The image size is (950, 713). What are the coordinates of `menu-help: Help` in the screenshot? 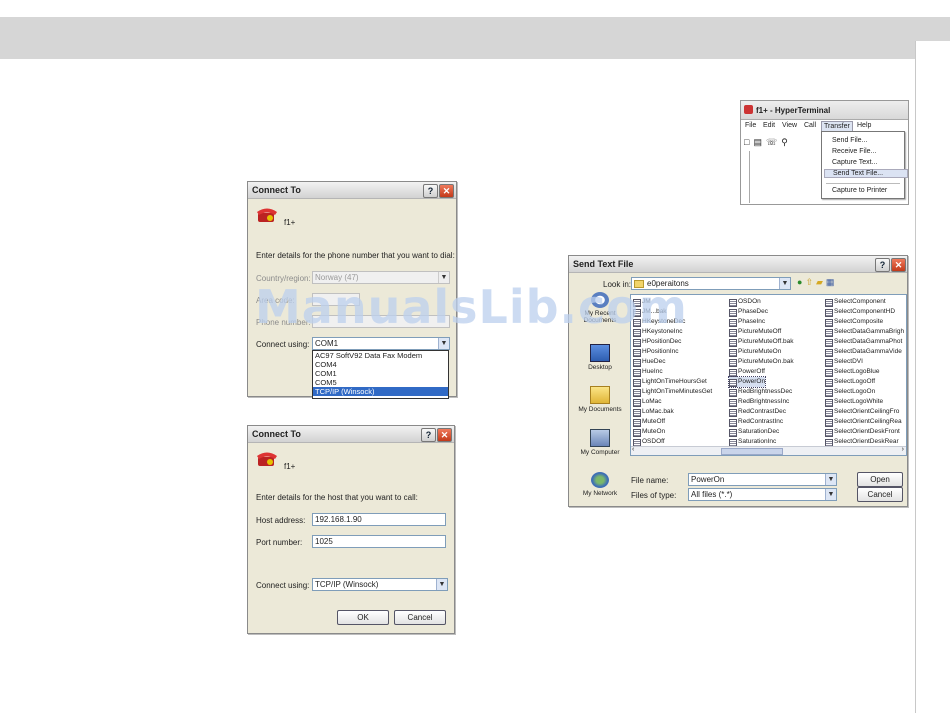 It's located at (864, 125).